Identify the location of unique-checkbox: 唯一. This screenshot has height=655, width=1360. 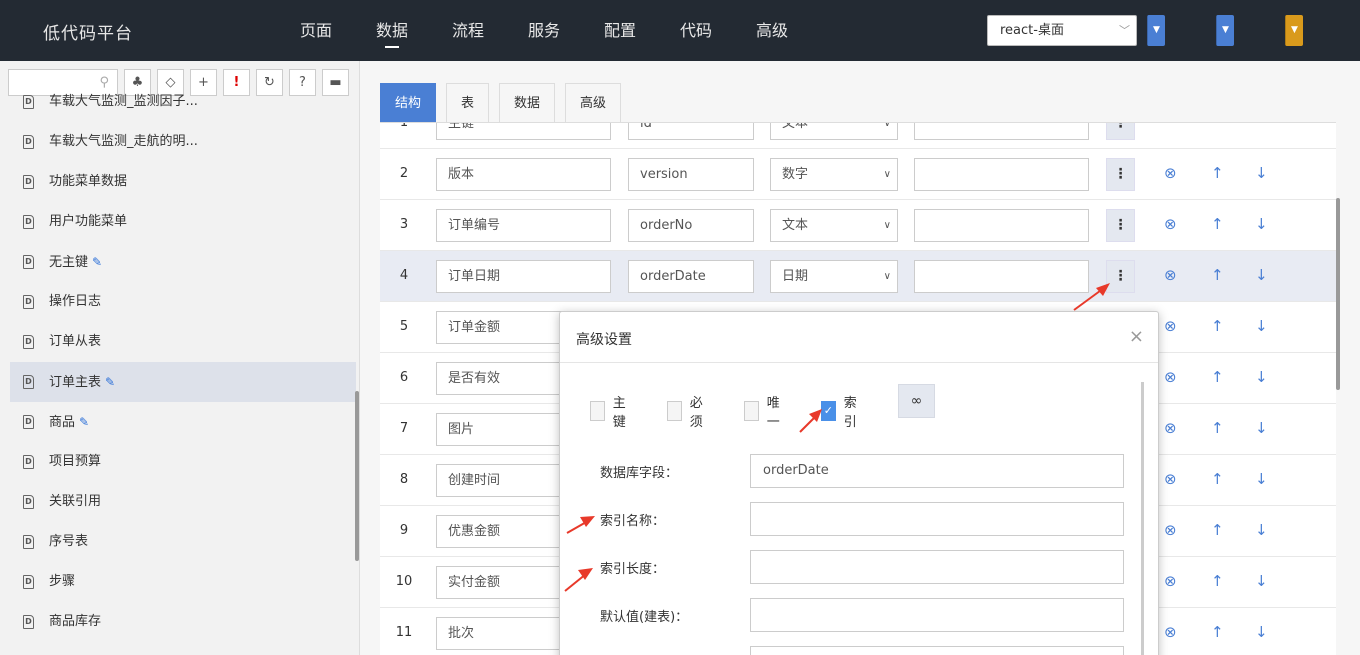
(764, 411).